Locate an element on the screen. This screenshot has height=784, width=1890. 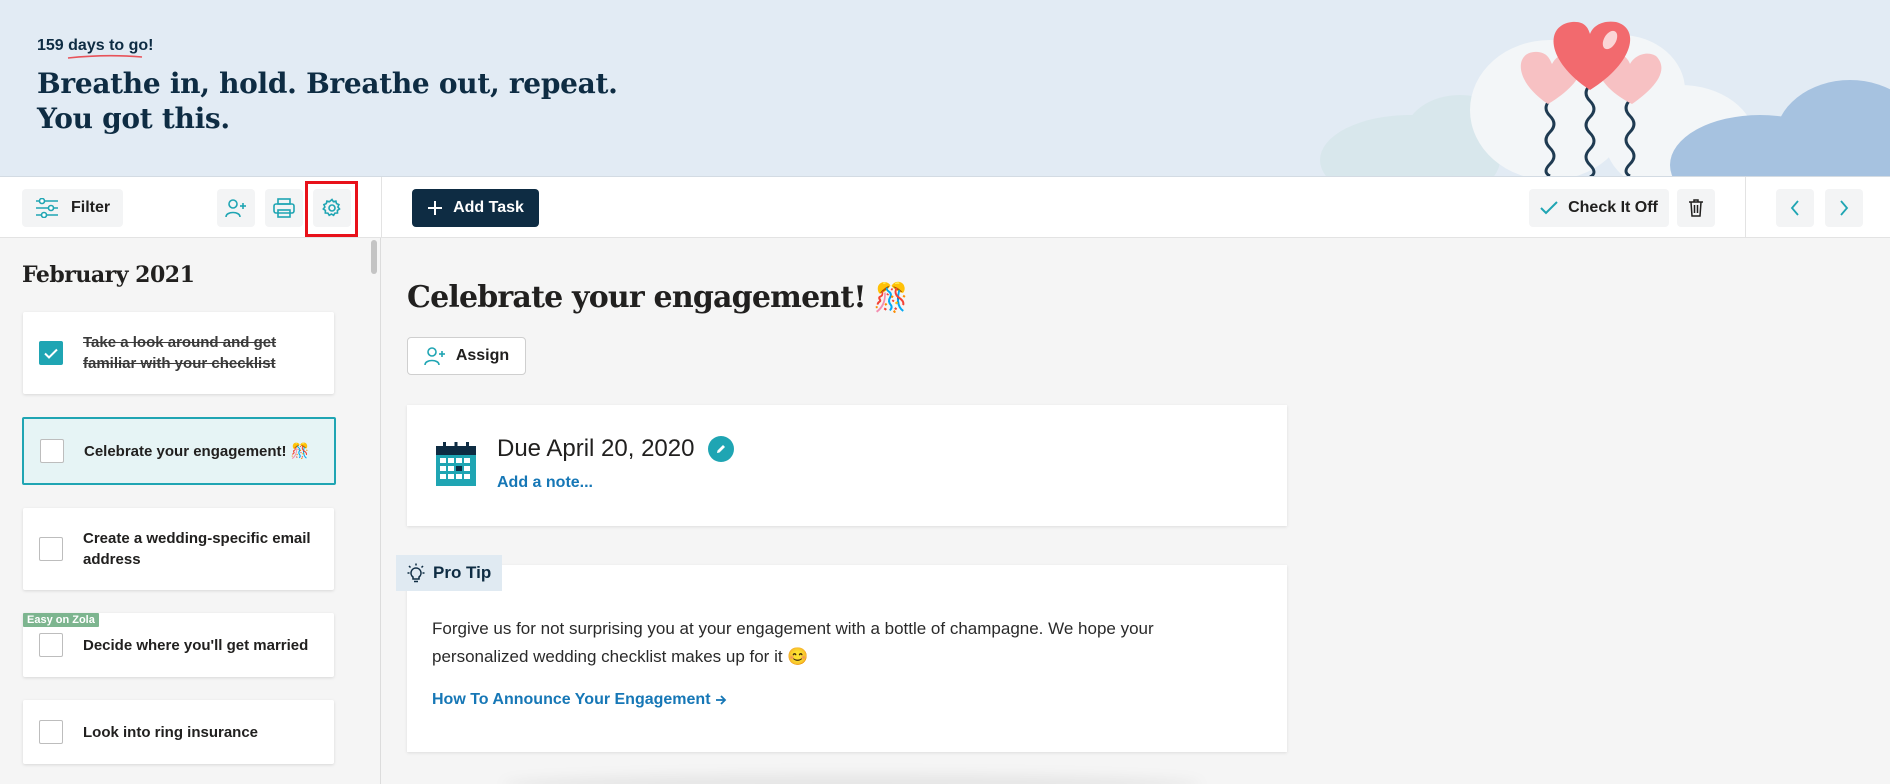
edit-due-date-button is located at coordinates (721, 449).